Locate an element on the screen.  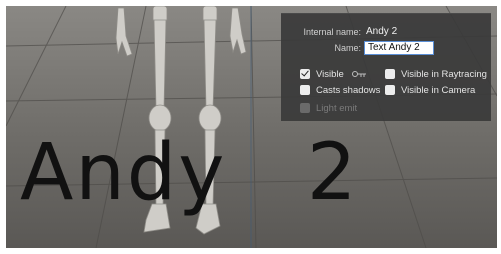
visible-in-camera-label: Visible in Camera is located at coordinates (438, 90).